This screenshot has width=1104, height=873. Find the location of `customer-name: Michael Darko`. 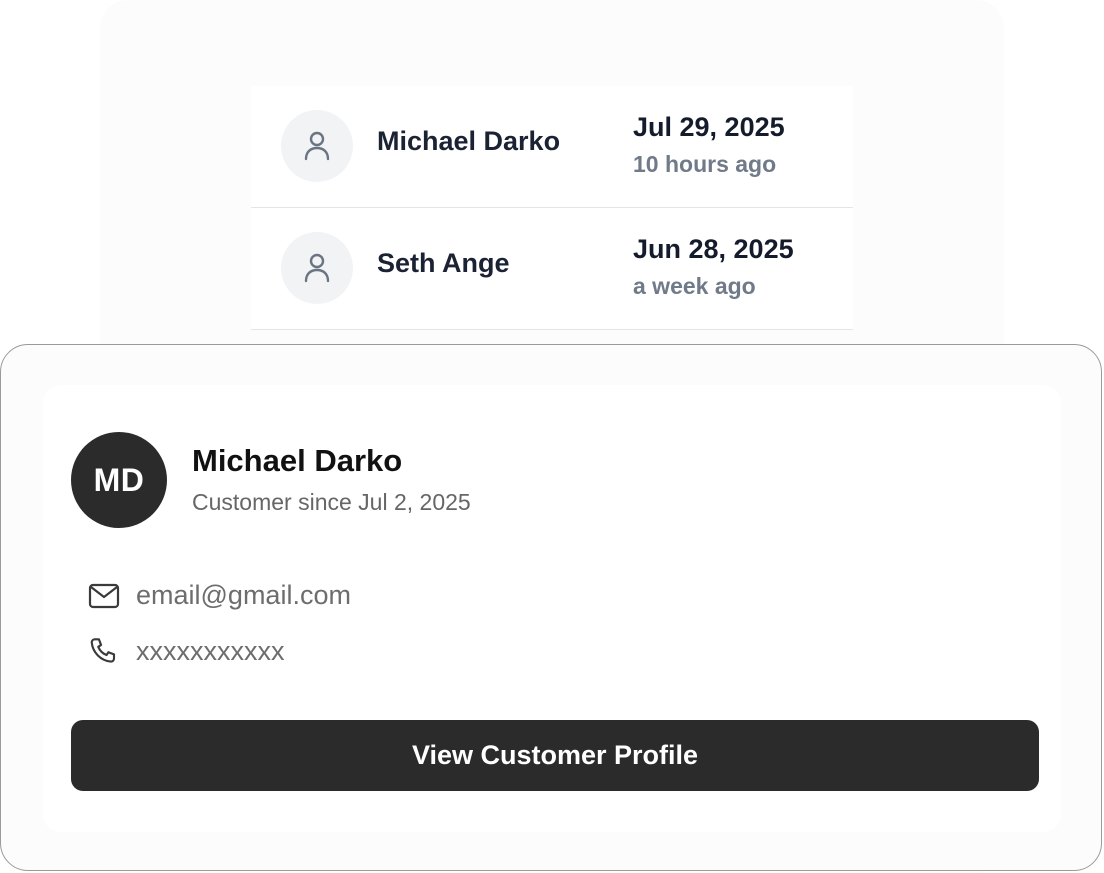

customer-name: Michael Darko is located at coordinates (469, 141).